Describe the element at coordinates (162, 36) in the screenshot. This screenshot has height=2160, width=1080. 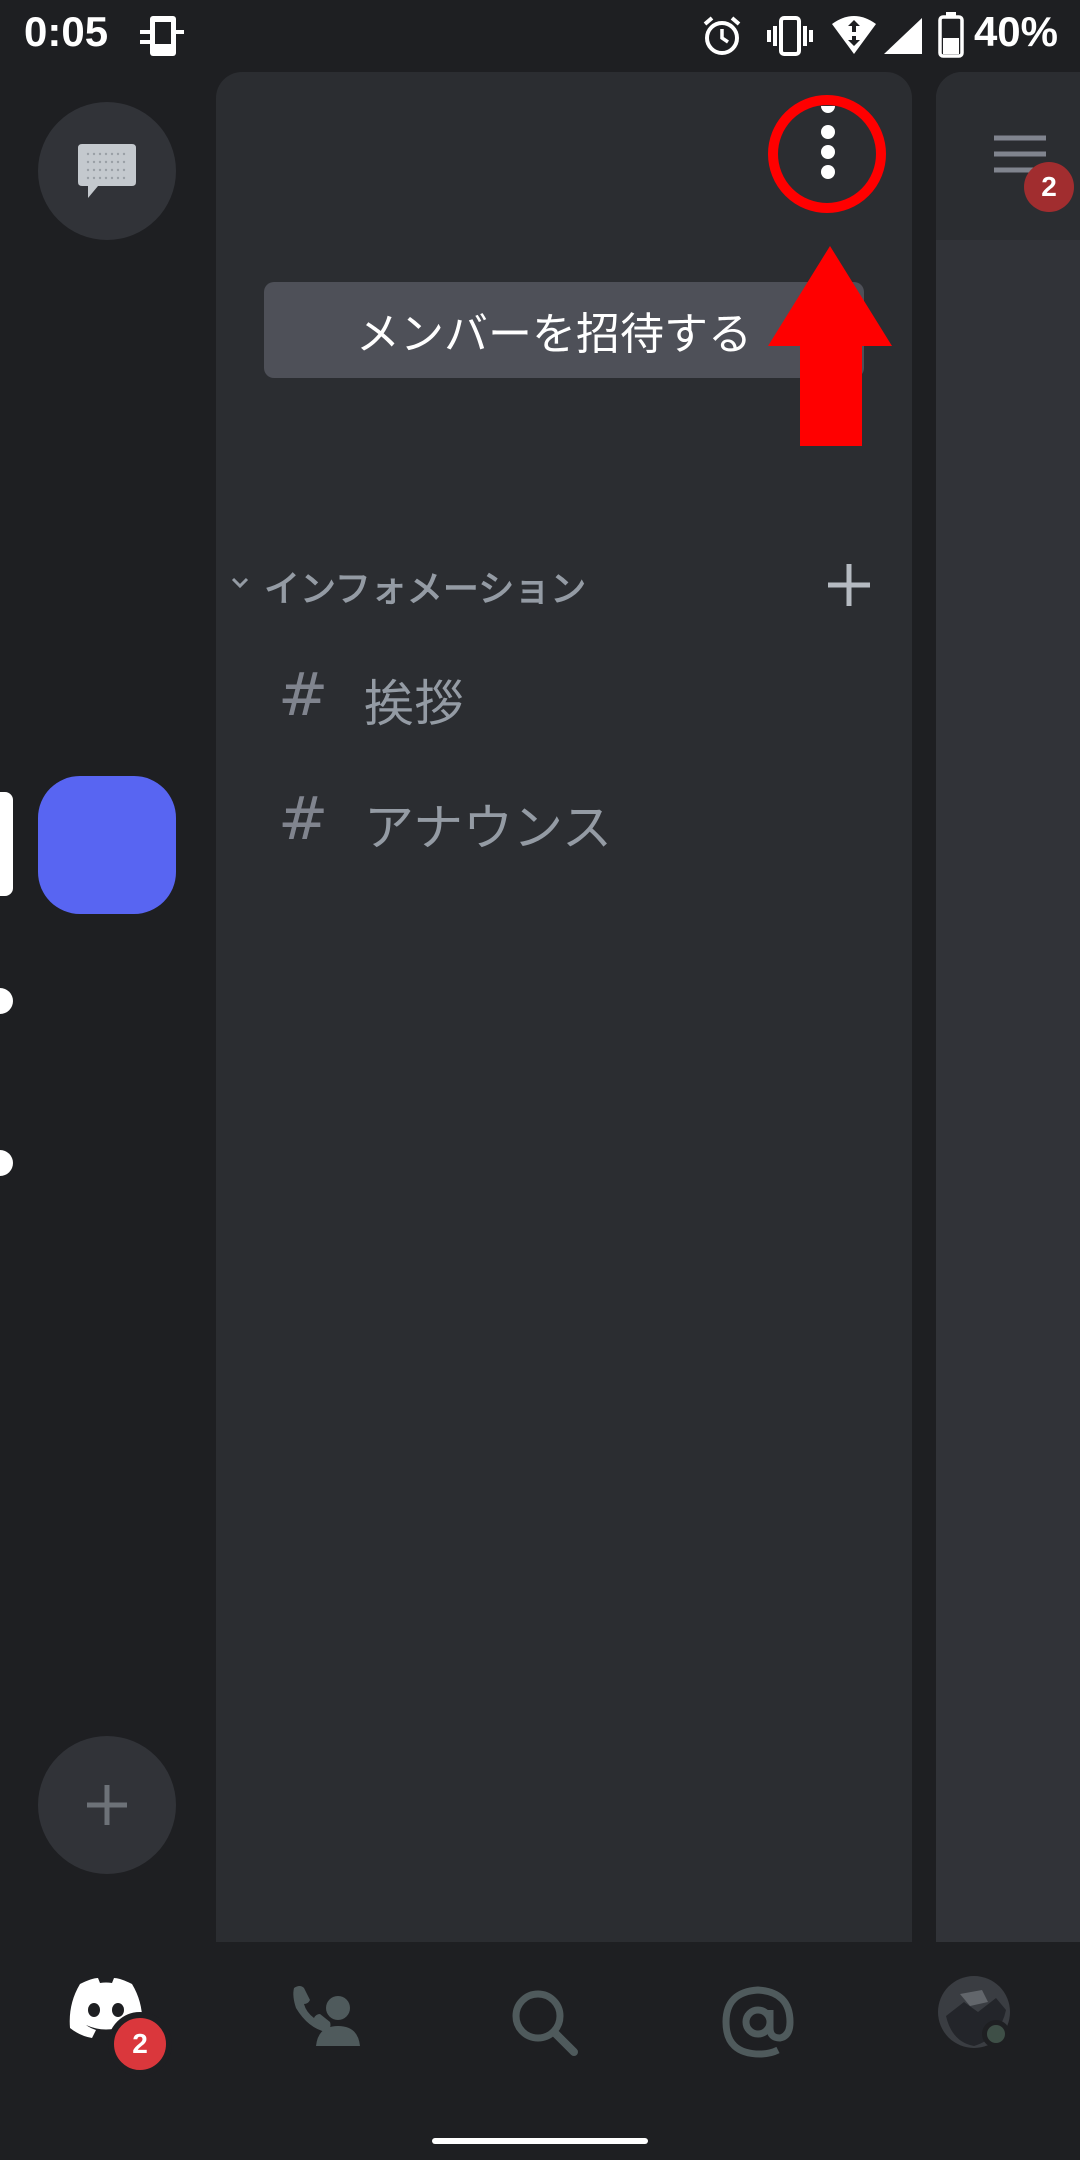
I see `cast-icon` at that location.